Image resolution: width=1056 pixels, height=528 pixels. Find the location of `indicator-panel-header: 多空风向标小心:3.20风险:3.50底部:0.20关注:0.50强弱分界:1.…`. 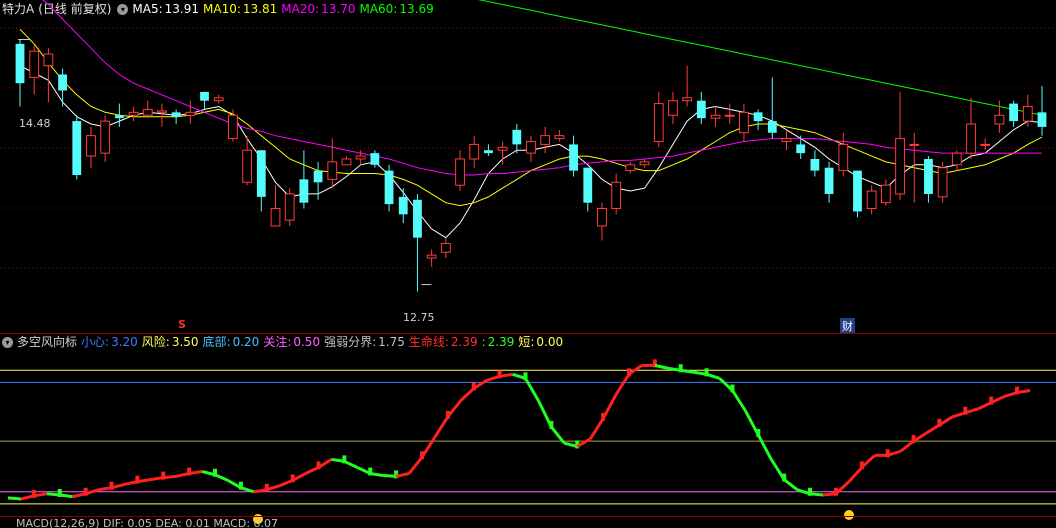

indicator-panel-header: 多空风向标小心:3.20风险:3.50底部:0.20关注:0.50强弱分界:1.… is located at coordinates (283, 342).